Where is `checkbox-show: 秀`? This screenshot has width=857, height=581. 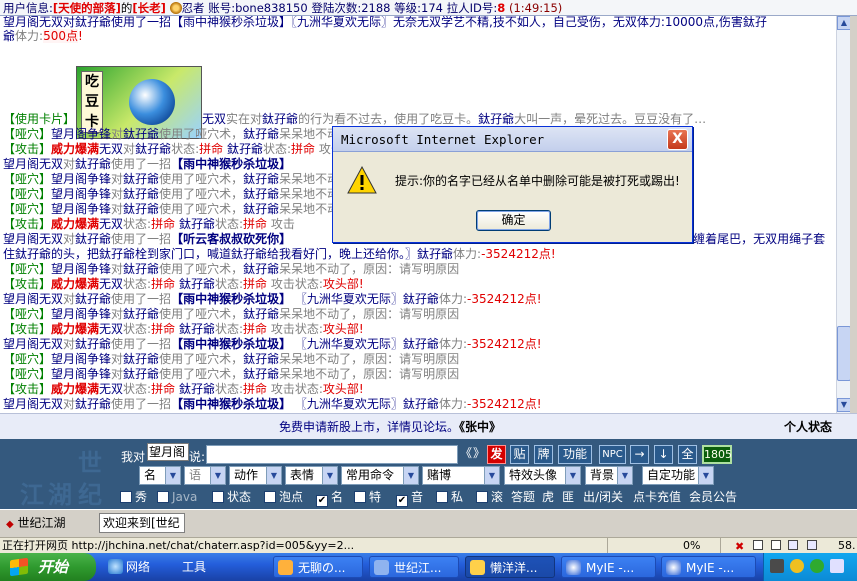 checkbox-show: 秀 is located at coordinates (133, 497).